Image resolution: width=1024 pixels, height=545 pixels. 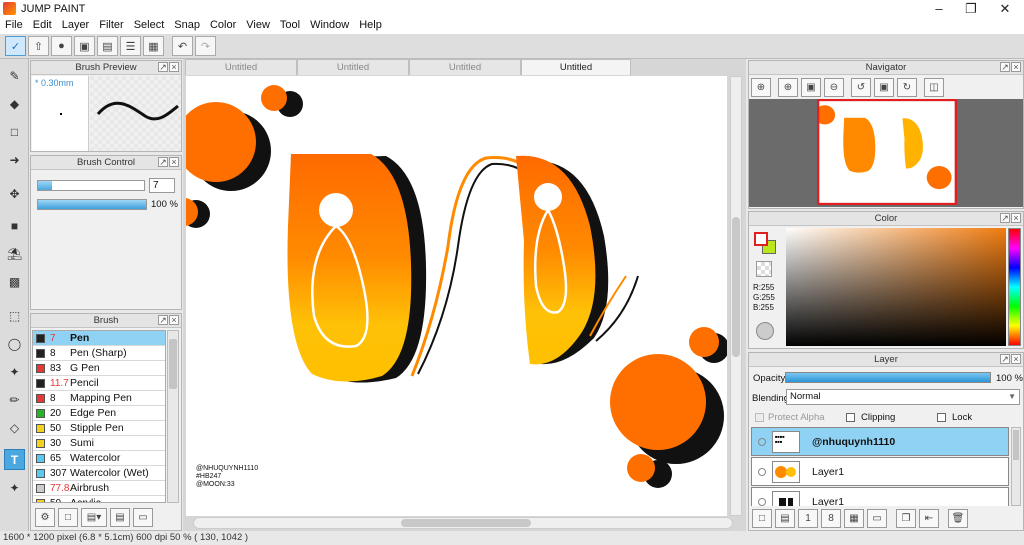 I want to click on layer-row: ■■■■ ■■■ @nhuquynh1110, so click(x=880, y=441).